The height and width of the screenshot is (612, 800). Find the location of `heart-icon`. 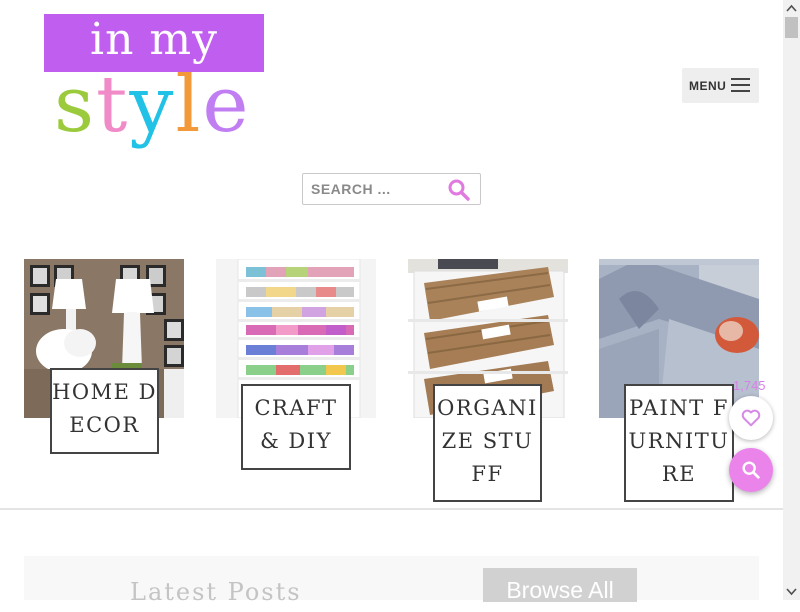

heart-icon is located at coordinates (751, 418).